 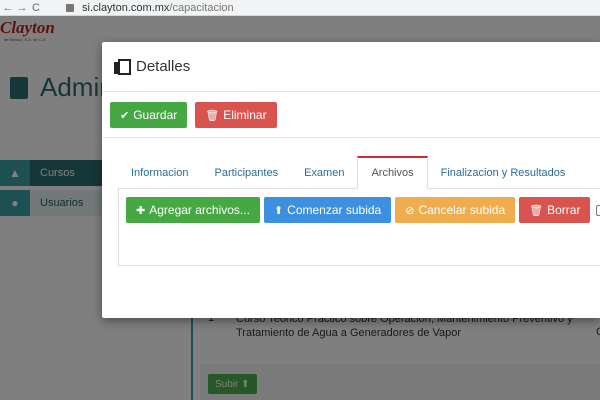 What do you see at coordinates (70, 7) in the screenshot?
I see `lock-icon` at bounding box center [70, 7].